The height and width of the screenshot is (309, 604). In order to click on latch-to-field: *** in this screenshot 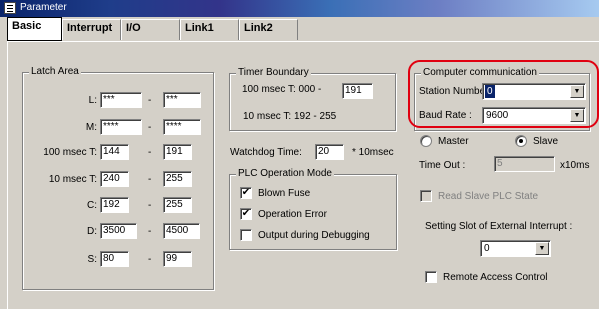, I will do `click(182, 100)`.